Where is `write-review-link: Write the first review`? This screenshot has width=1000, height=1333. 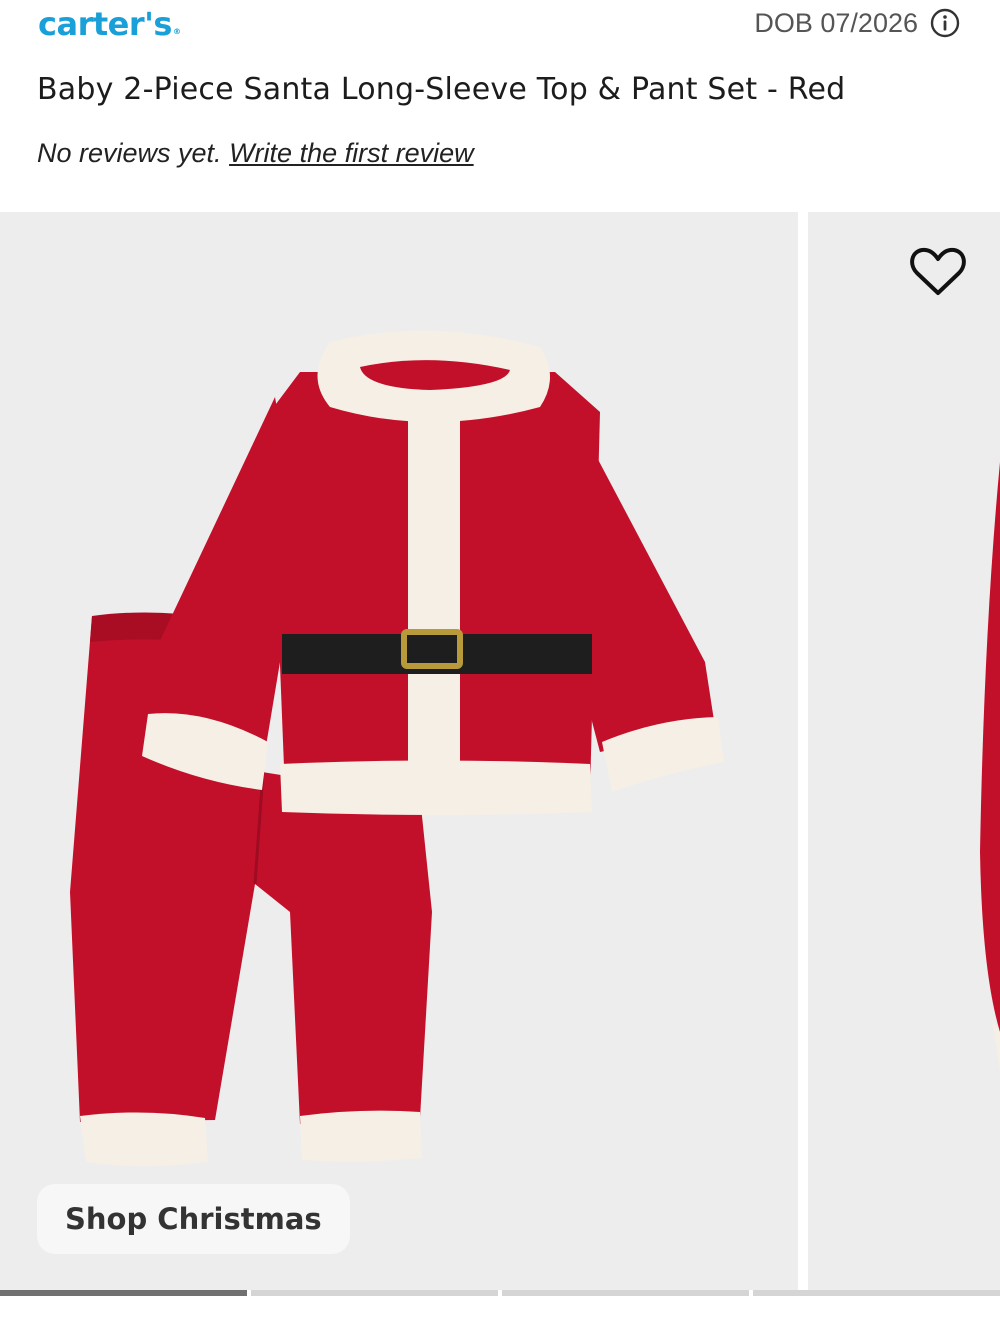 write-review-link: Write the first review is located at coordinates (351, 153).